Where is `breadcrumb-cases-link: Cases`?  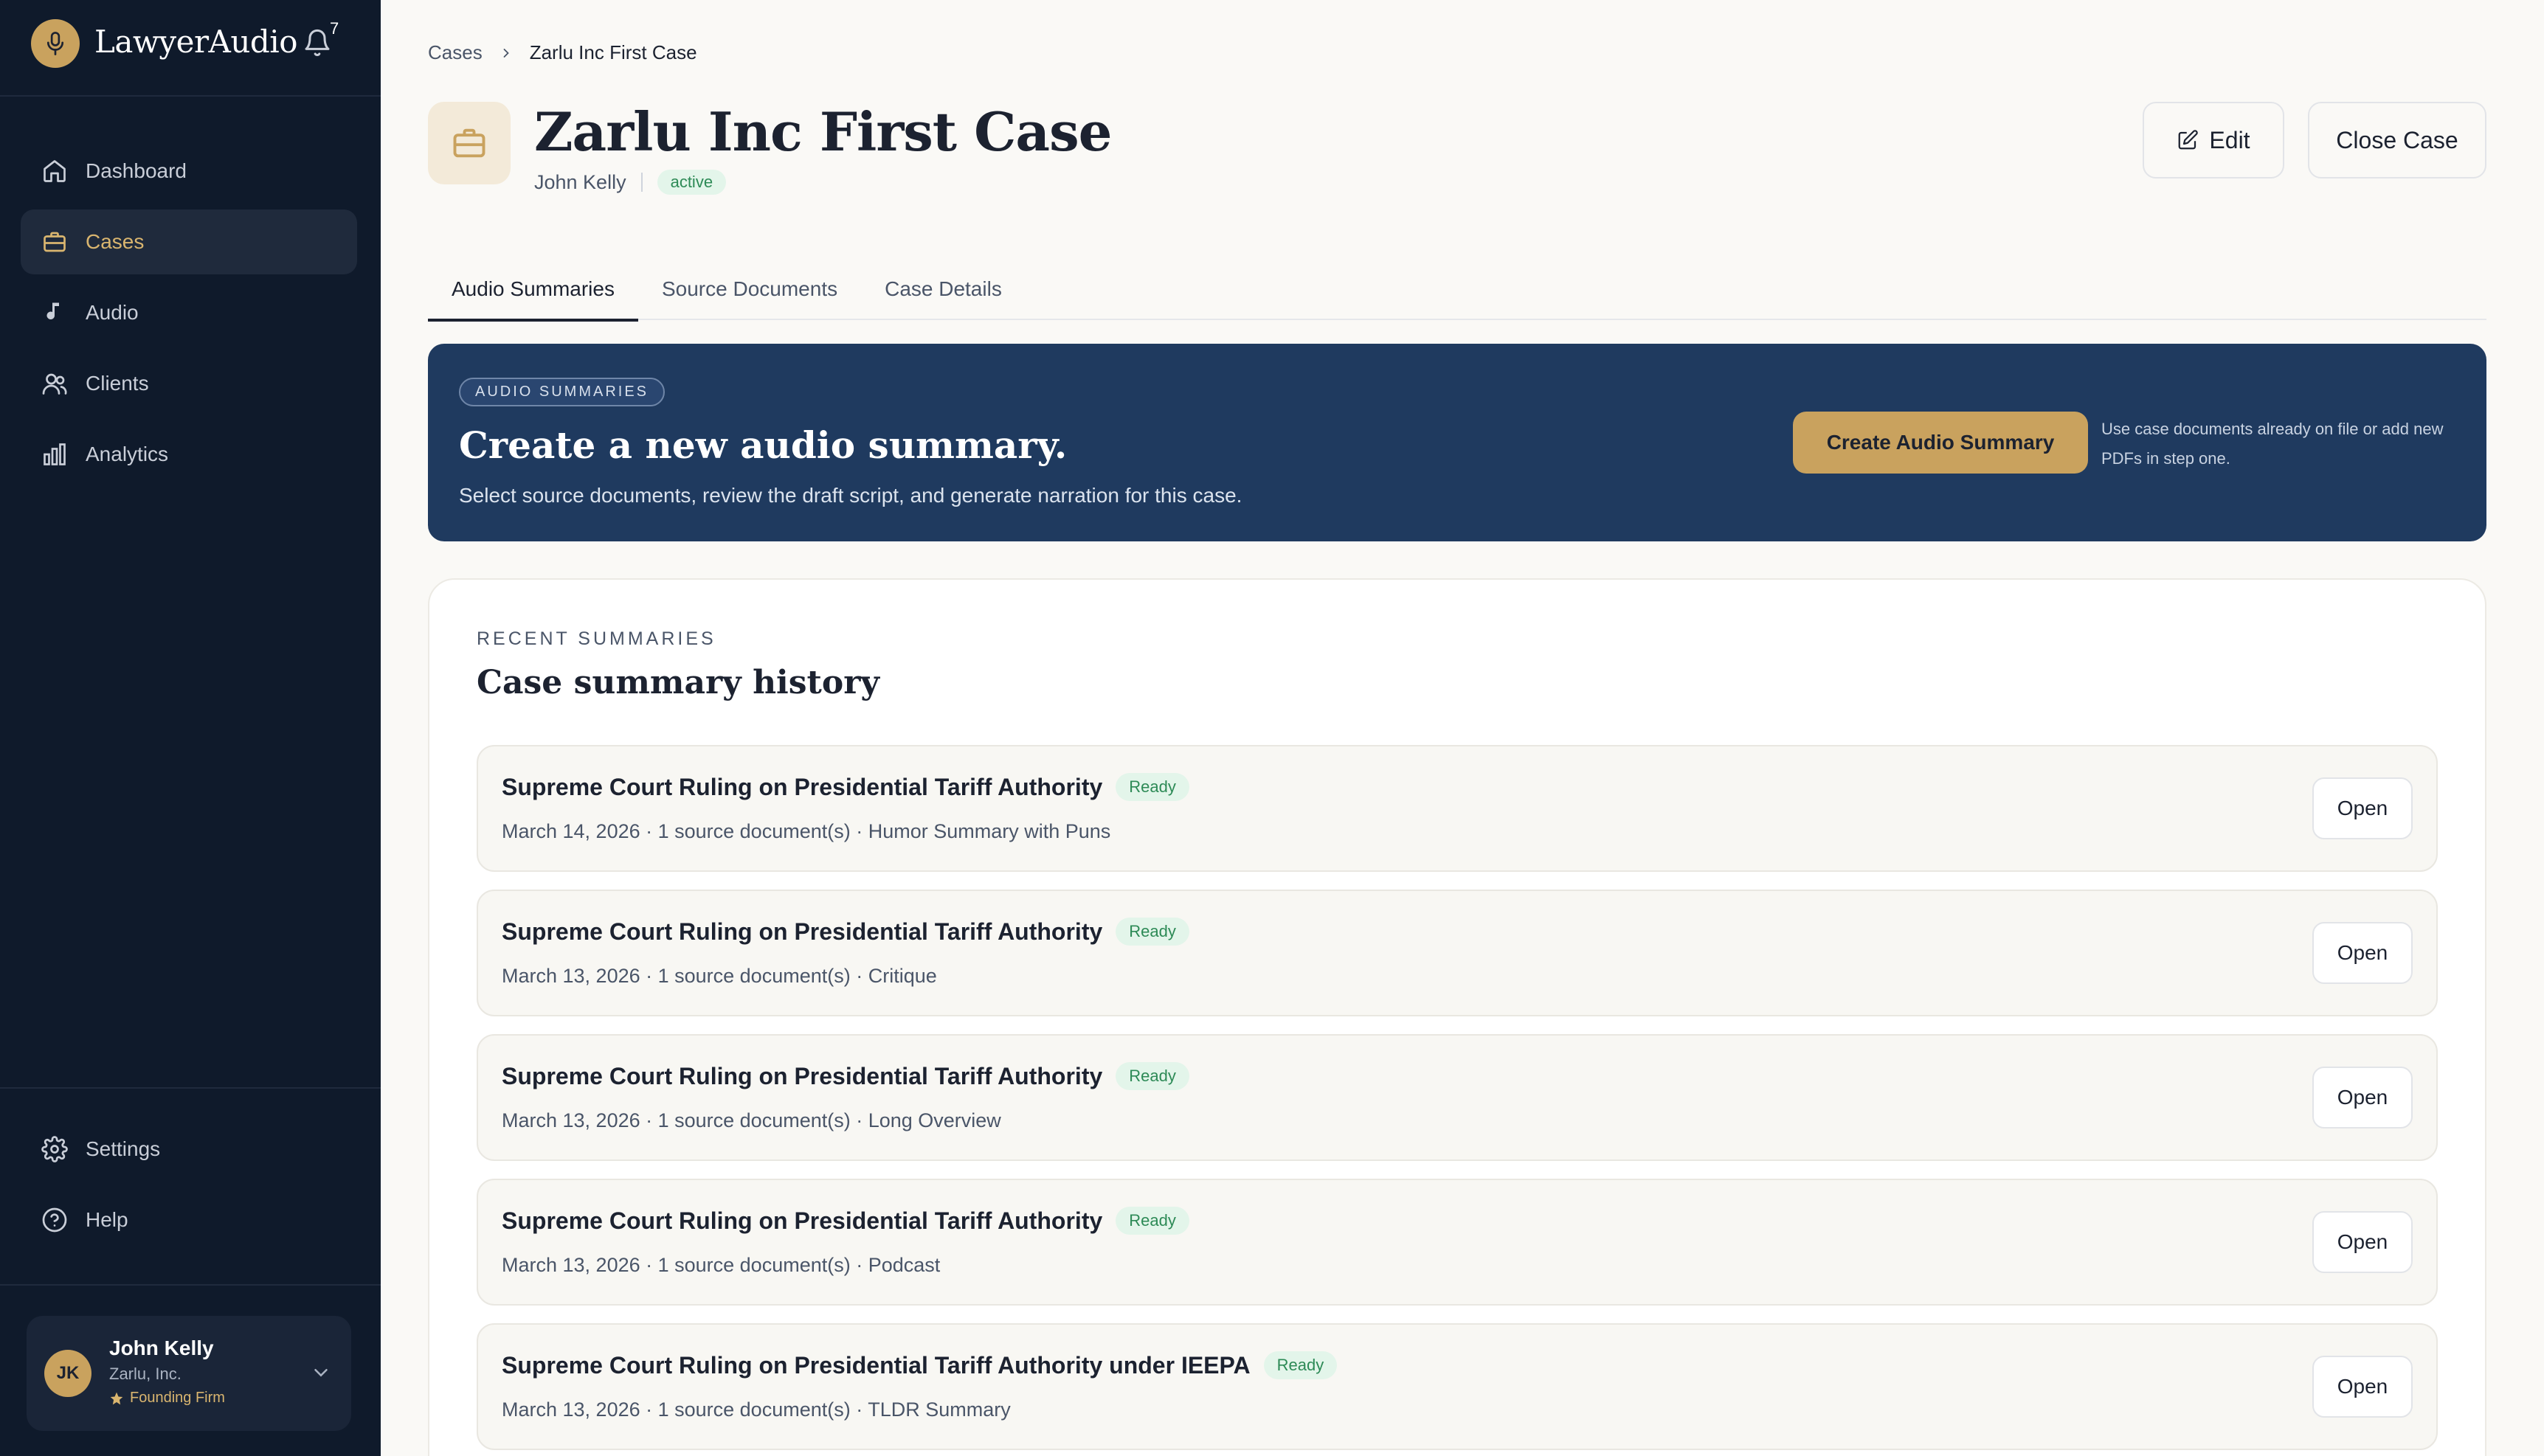
breadcrumb-cases-link: Cases is located at coordinates (456, 52).